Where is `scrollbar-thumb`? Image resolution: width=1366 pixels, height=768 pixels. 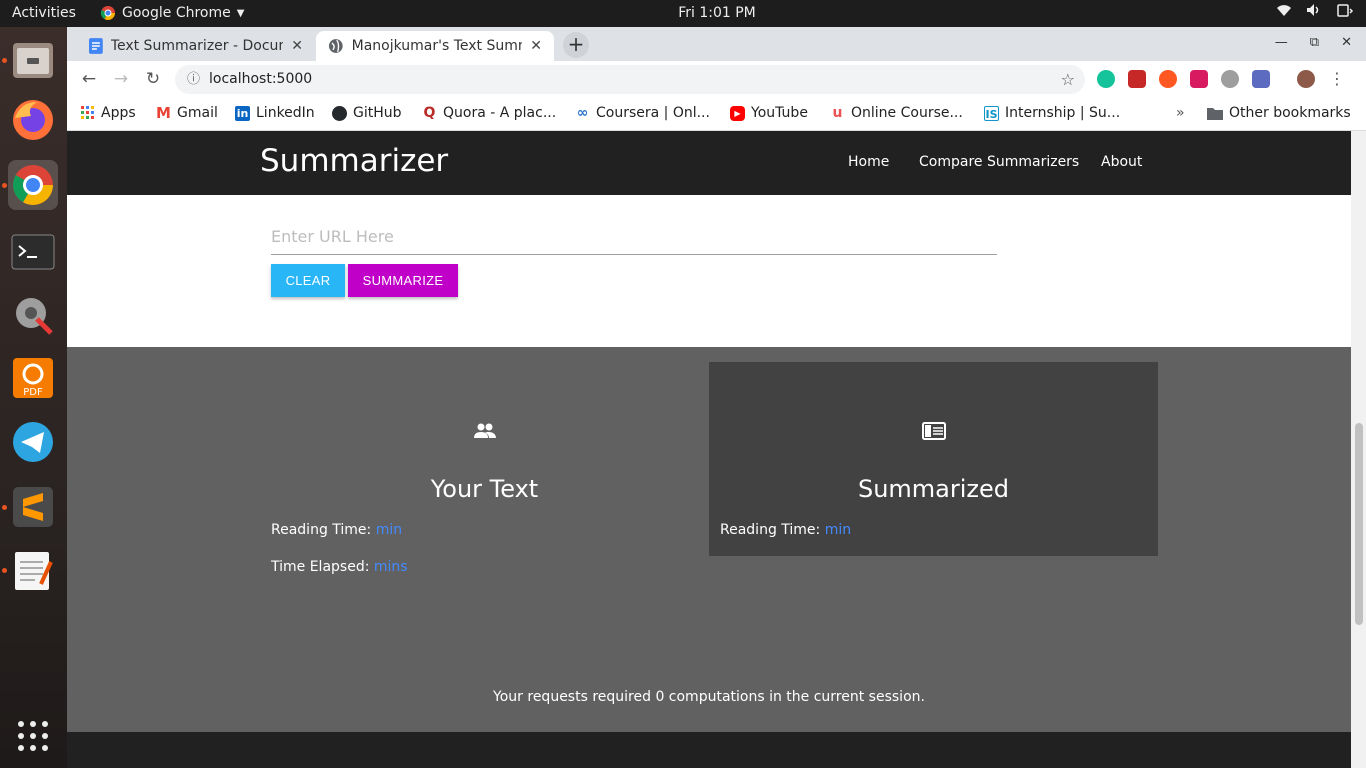
scrollbar-thumb is located at coordinates (1359, 524).